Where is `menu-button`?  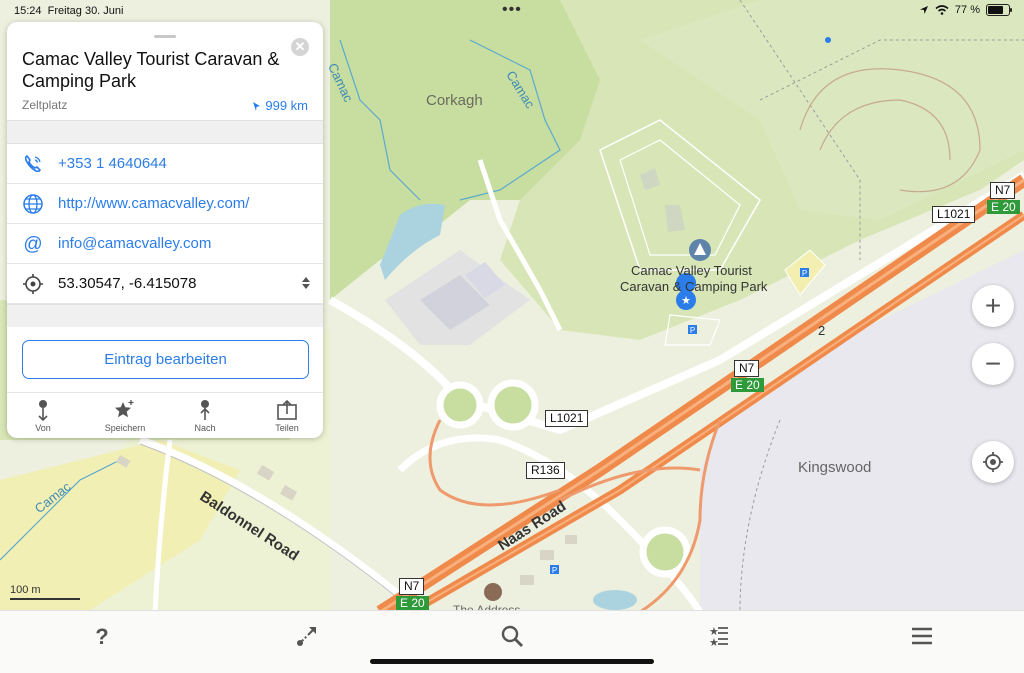
menu-button is located at coordinates (922, 636).